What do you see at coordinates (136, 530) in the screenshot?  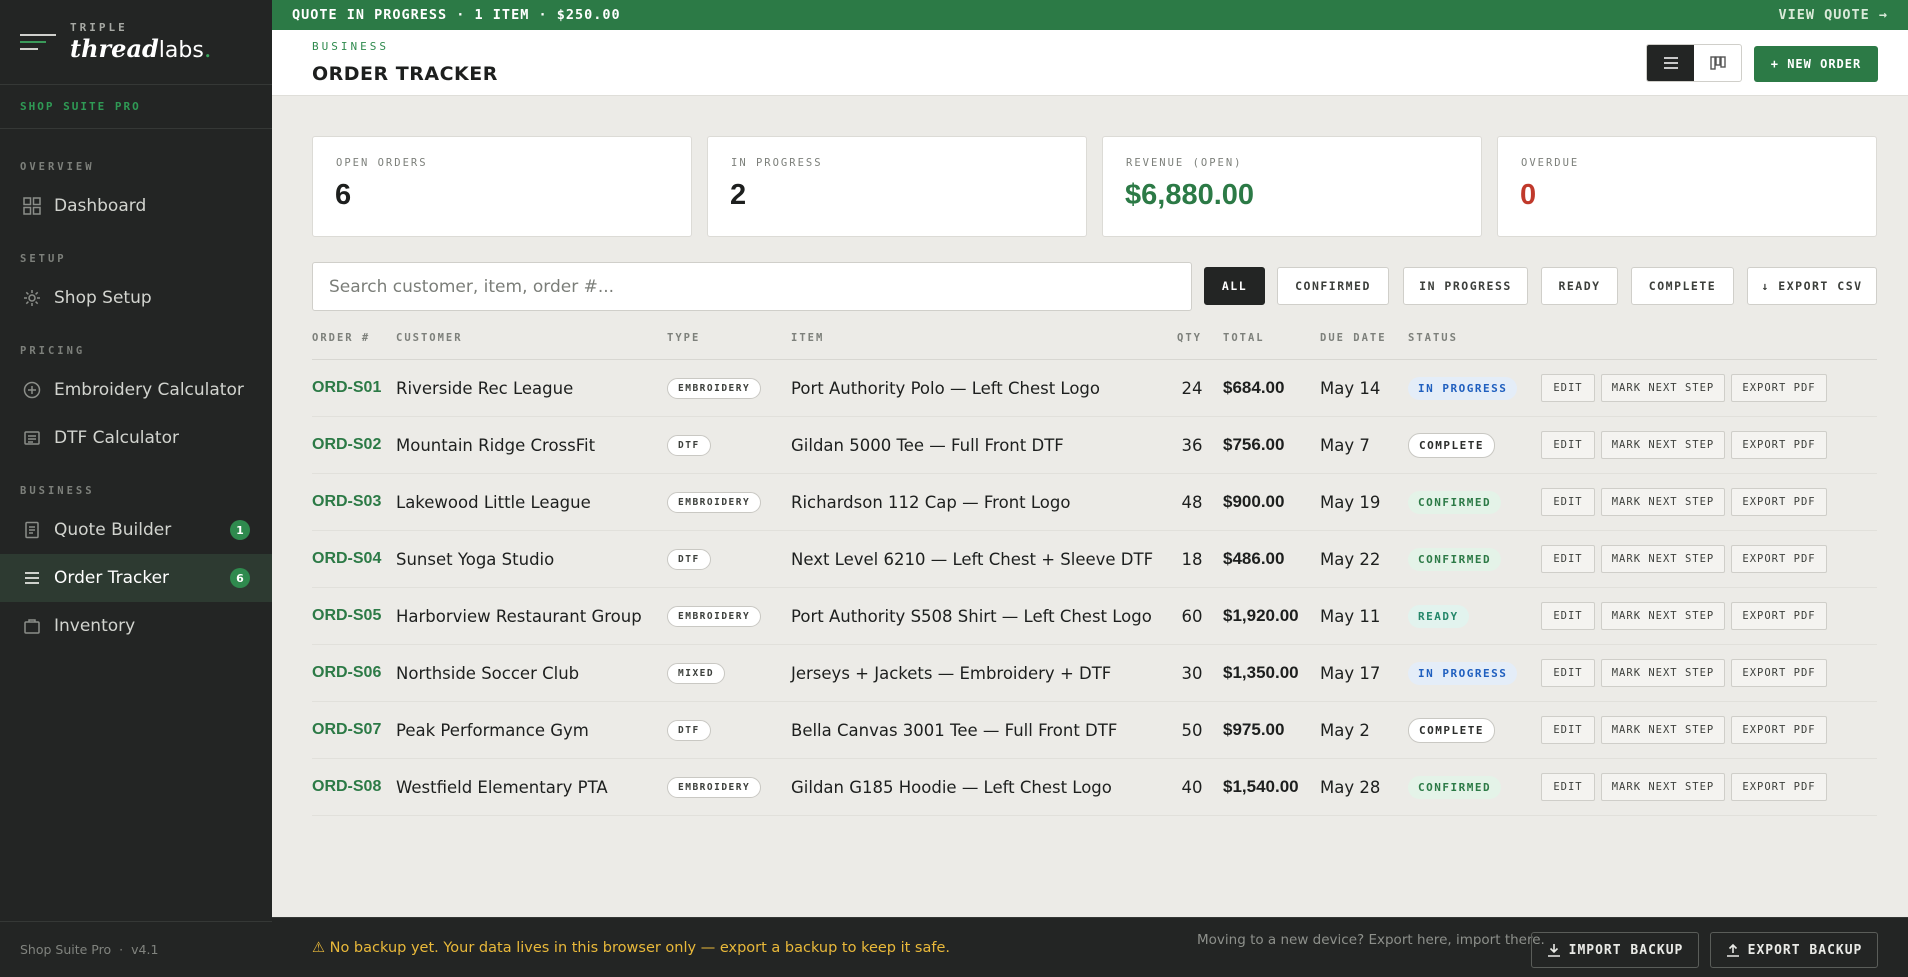 I see `sidebar-item-quote-builder: Quote Builder 1` at bounding box center [136, 530].